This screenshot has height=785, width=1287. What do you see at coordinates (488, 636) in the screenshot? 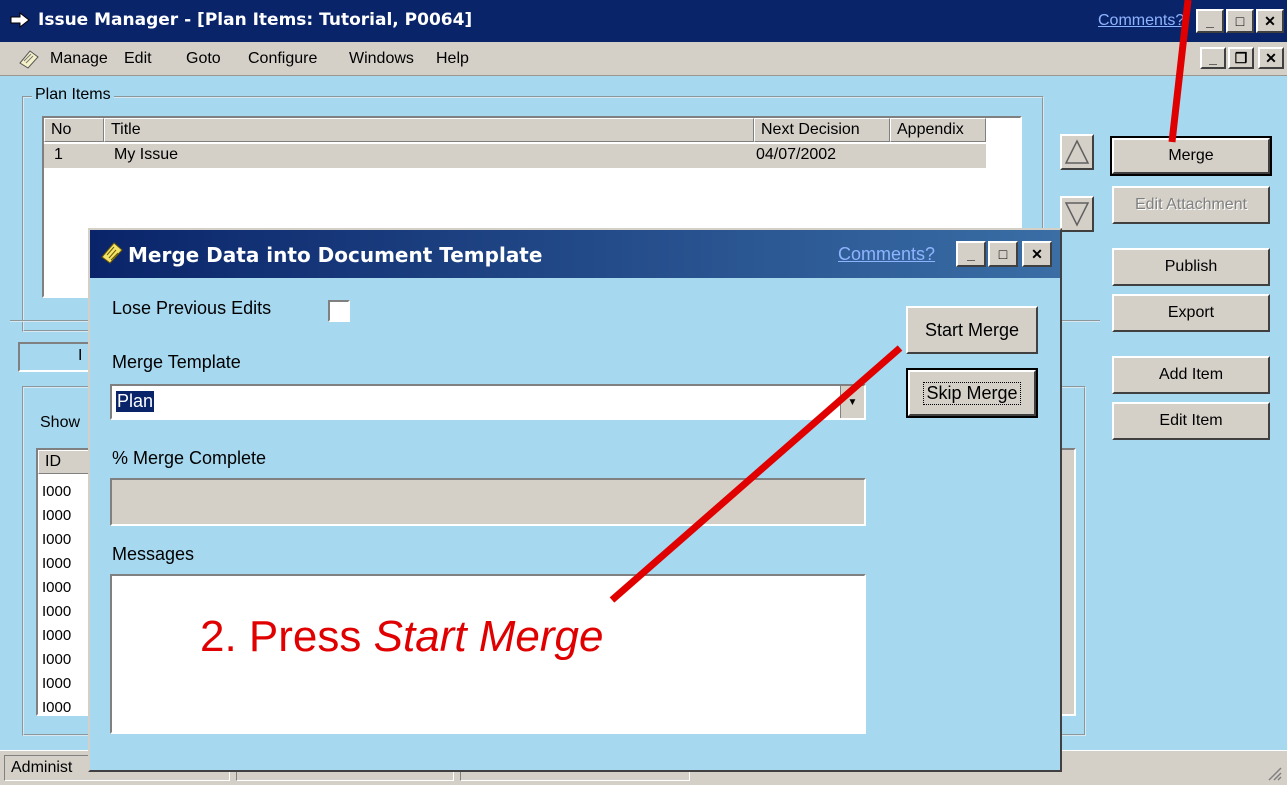
I see `annotation-emphasis: Start Merge` at bounding box center [488, 636].